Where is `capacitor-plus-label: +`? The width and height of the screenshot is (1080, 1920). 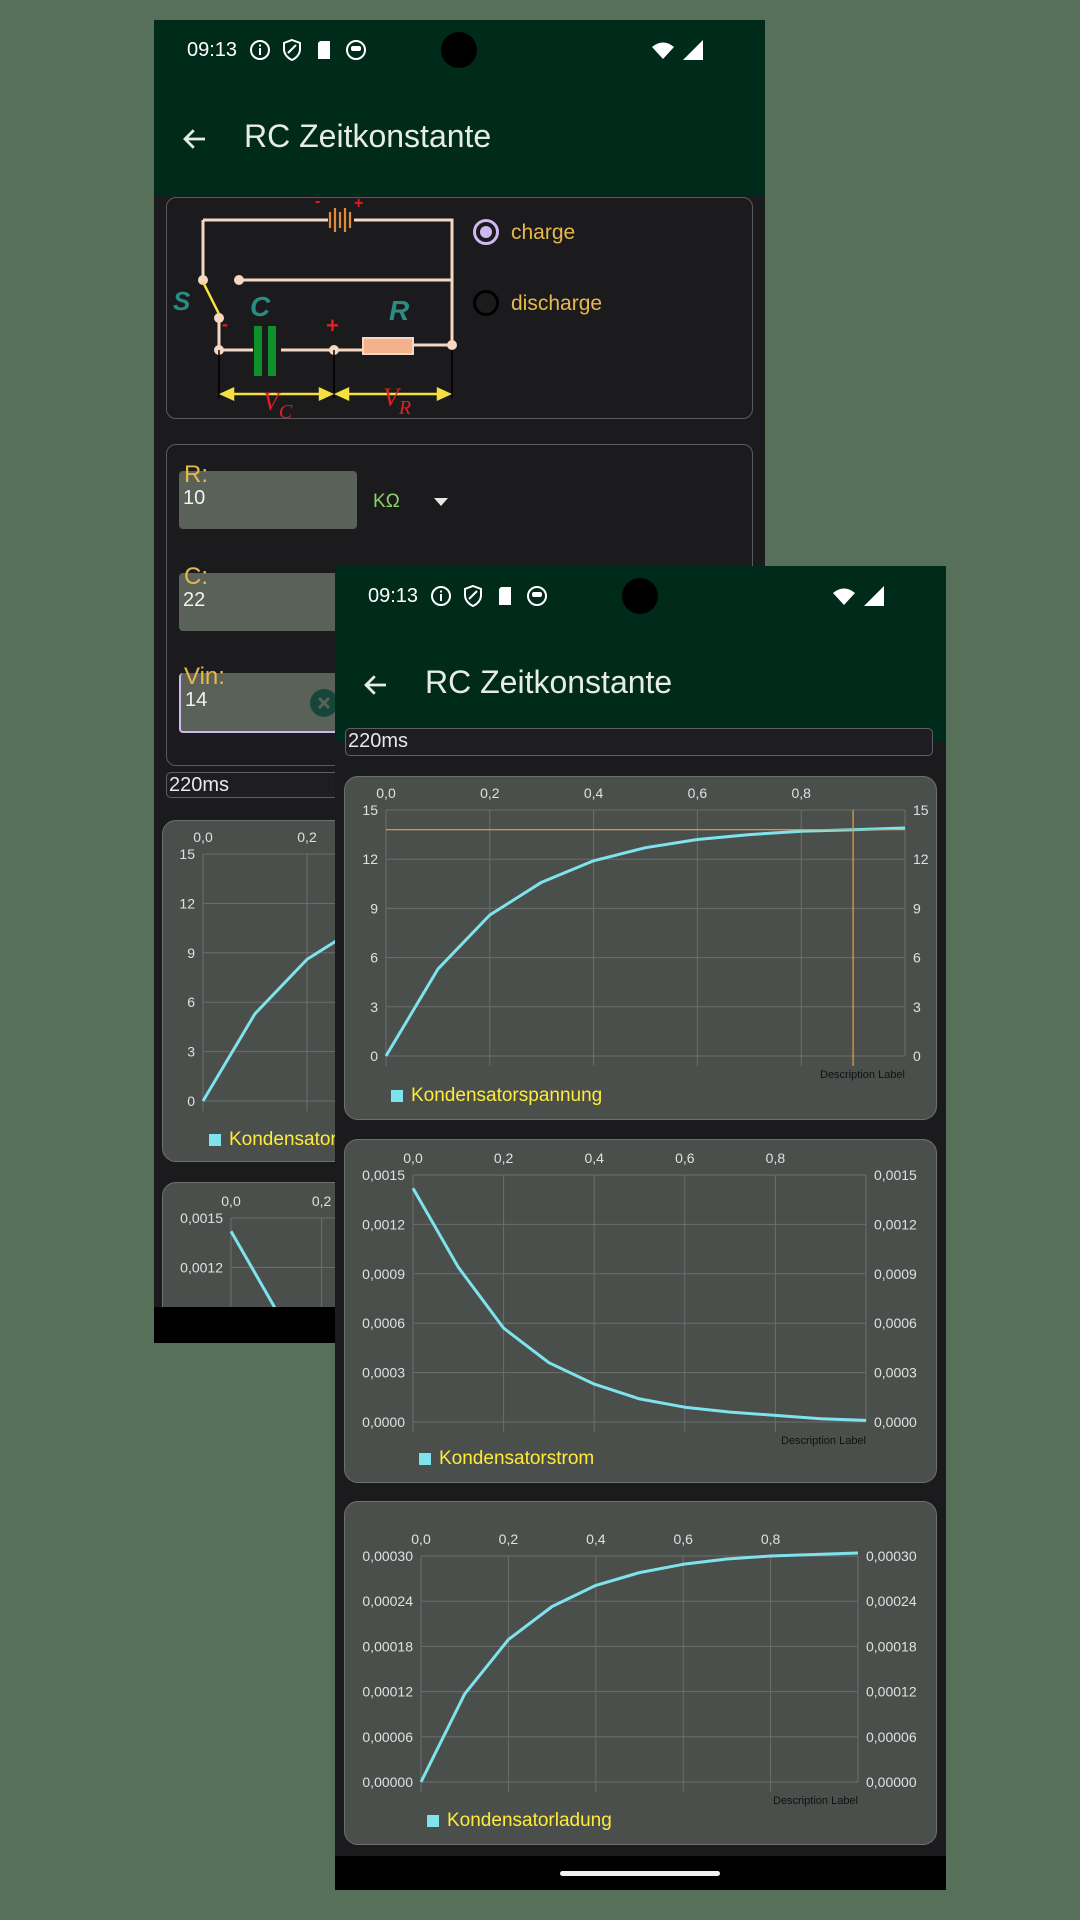
capacitor-plus-label: + is located at coordinates (332, 325).